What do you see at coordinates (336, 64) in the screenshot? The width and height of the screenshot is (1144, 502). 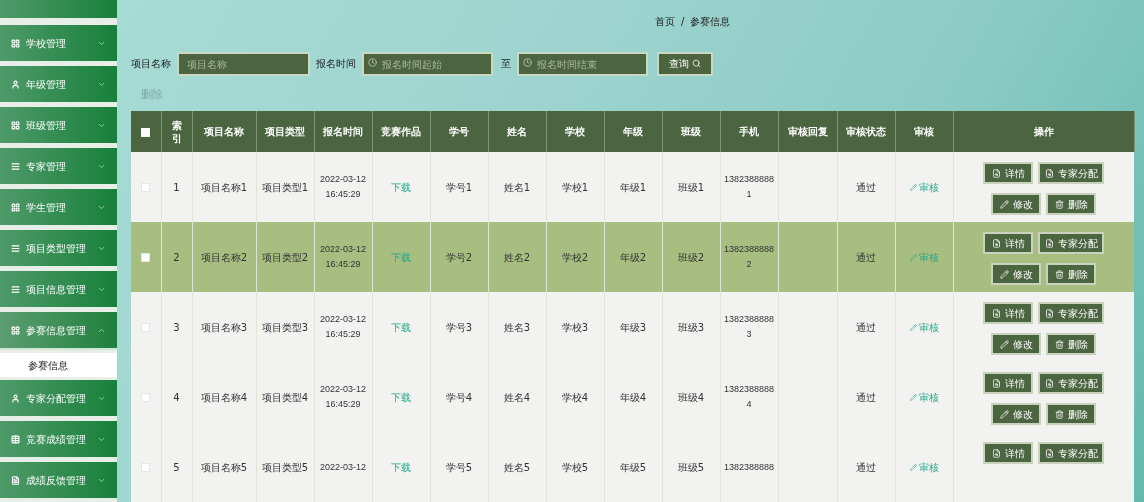 I see `field-label: 报名时间` at bounding box center [336, 64].